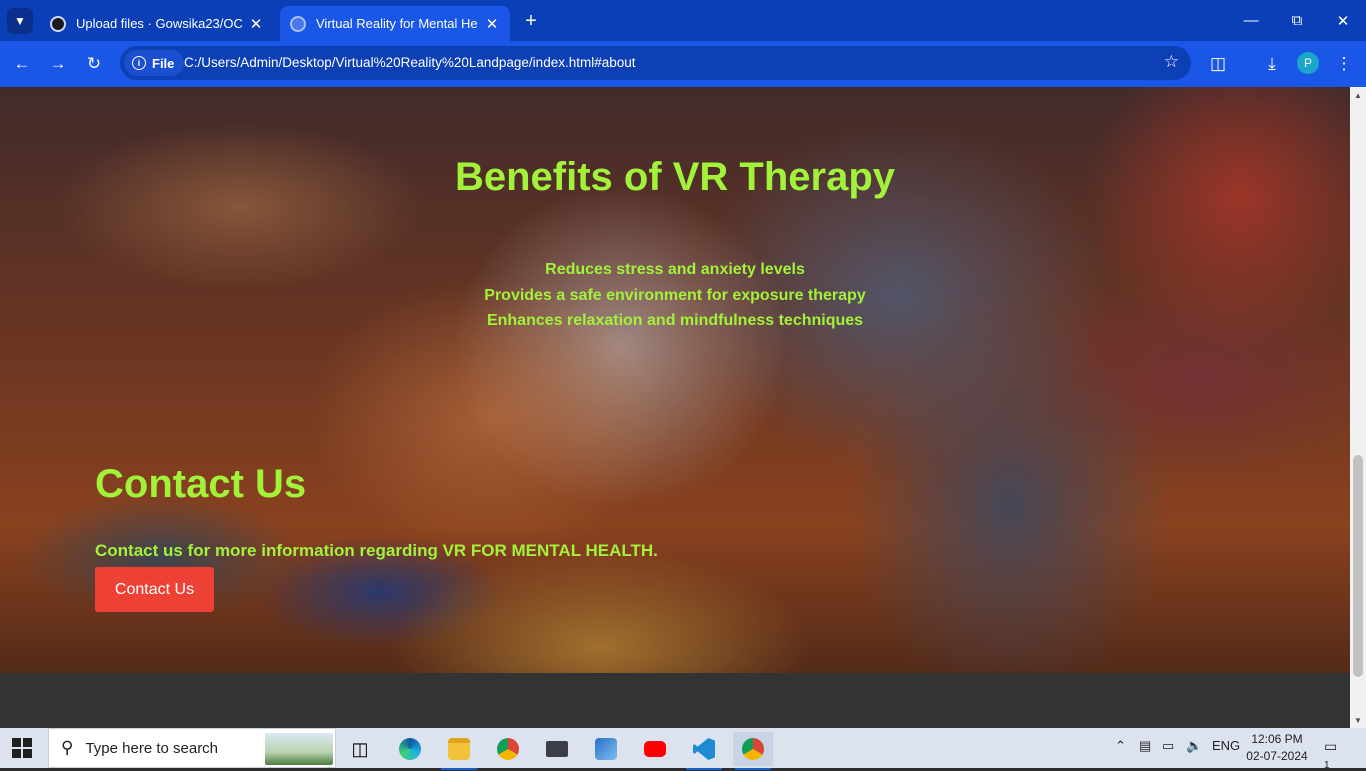 This screenshot has width=1366, height=771. What do you see at coordinates (154, 589) in the screenshot?
I see `contact-us-button: Contact Us` at bounding box center [154, 589].